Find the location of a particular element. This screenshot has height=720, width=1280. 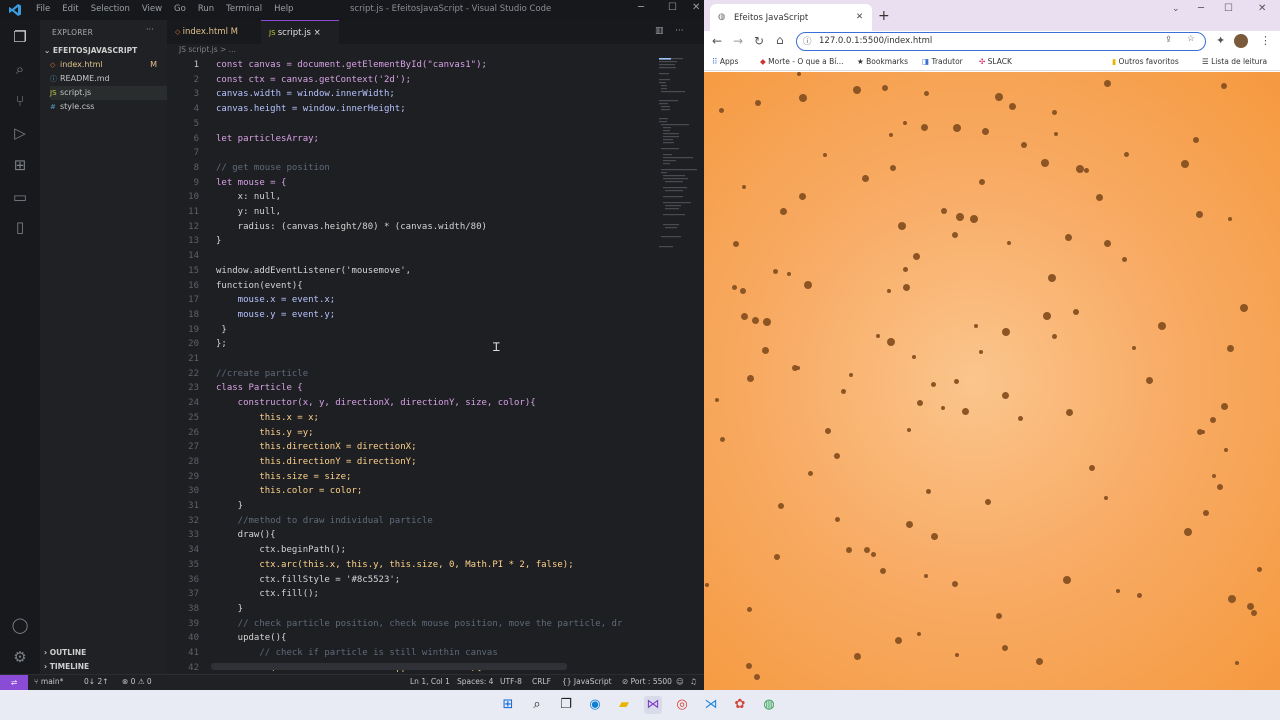

bookmark-star-icon: ☆ is located at coordinates (1191, 39).